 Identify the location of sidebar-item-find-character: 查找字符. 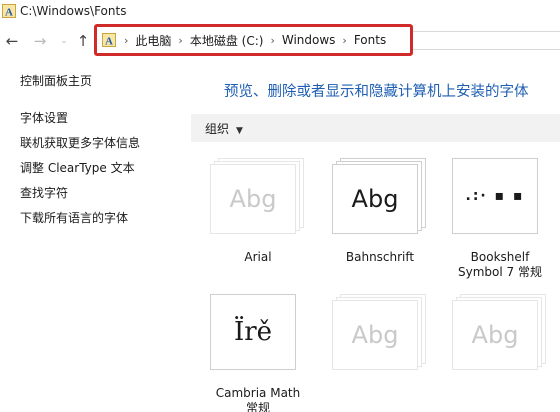
(44, 192).